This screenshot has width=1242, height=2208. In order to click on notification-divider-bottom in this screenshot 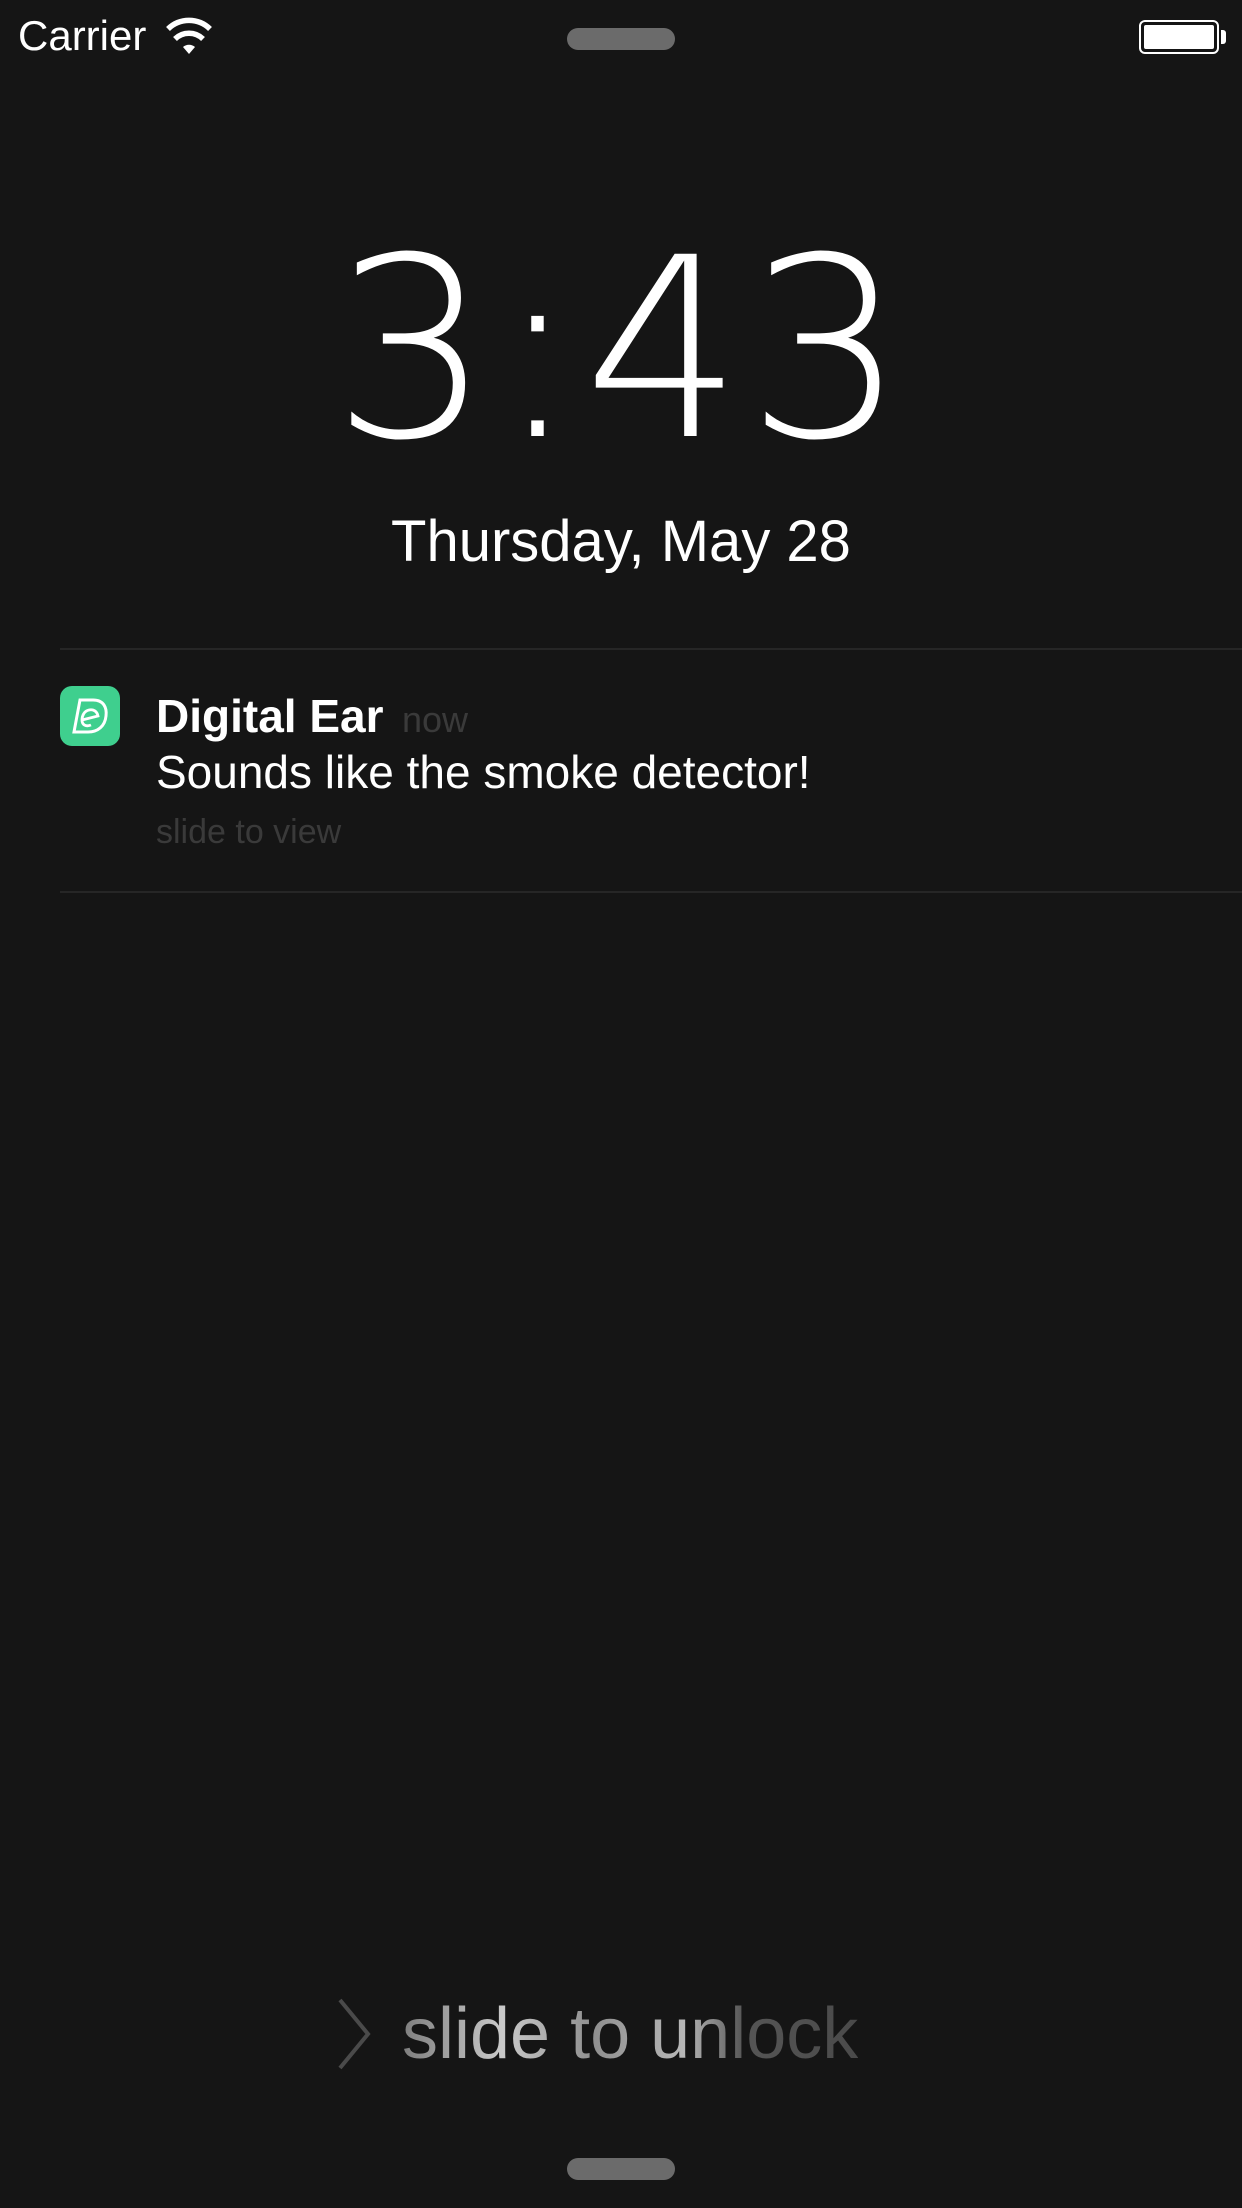, I will do `click(651, 892)`.